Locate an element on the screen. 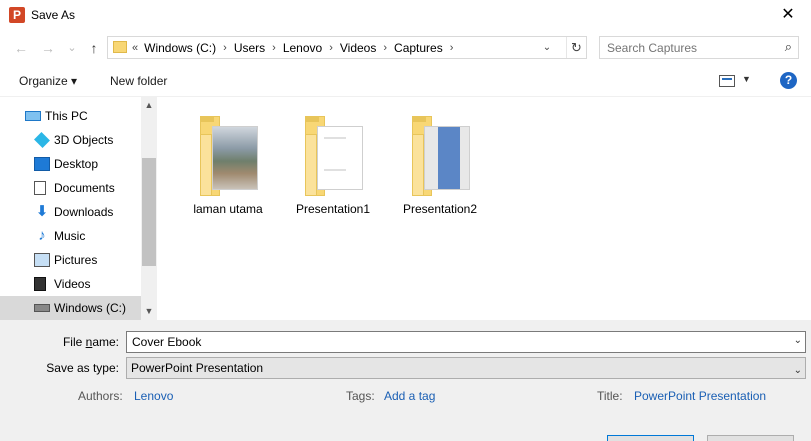 The height and width of the screenshot is (441, 811). folder-item-presentation1: Presentation1 is located at coordinates (333, 167).